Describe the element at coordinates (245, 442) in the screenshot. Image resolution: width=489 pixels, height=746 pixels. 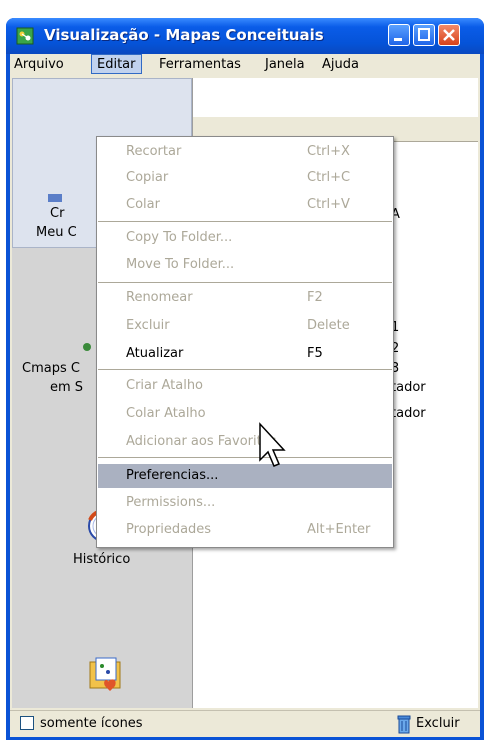
I see `menu-item-adicionar-favoritos: Adicionar aos Favoritos` at that location.